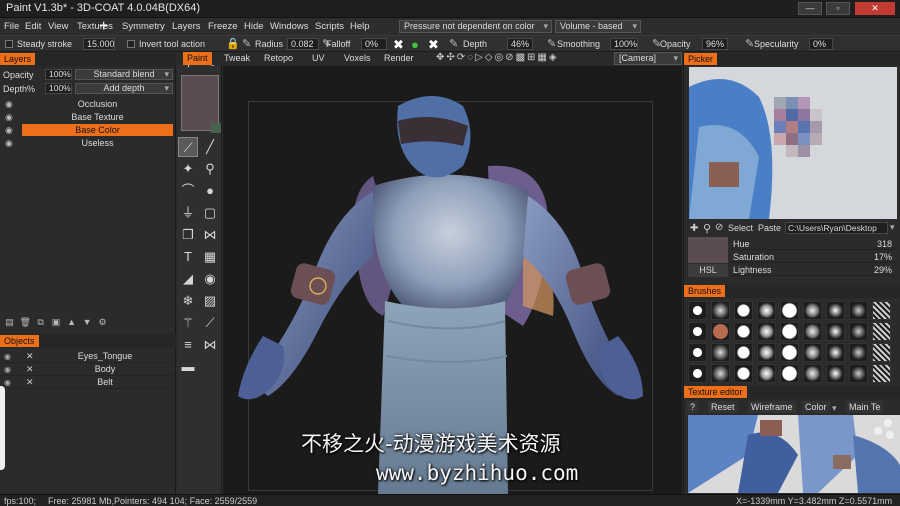  Describe the element at coordinates (188, 367) in the screenshot. I see `ruler-icon: ▬` at that location.